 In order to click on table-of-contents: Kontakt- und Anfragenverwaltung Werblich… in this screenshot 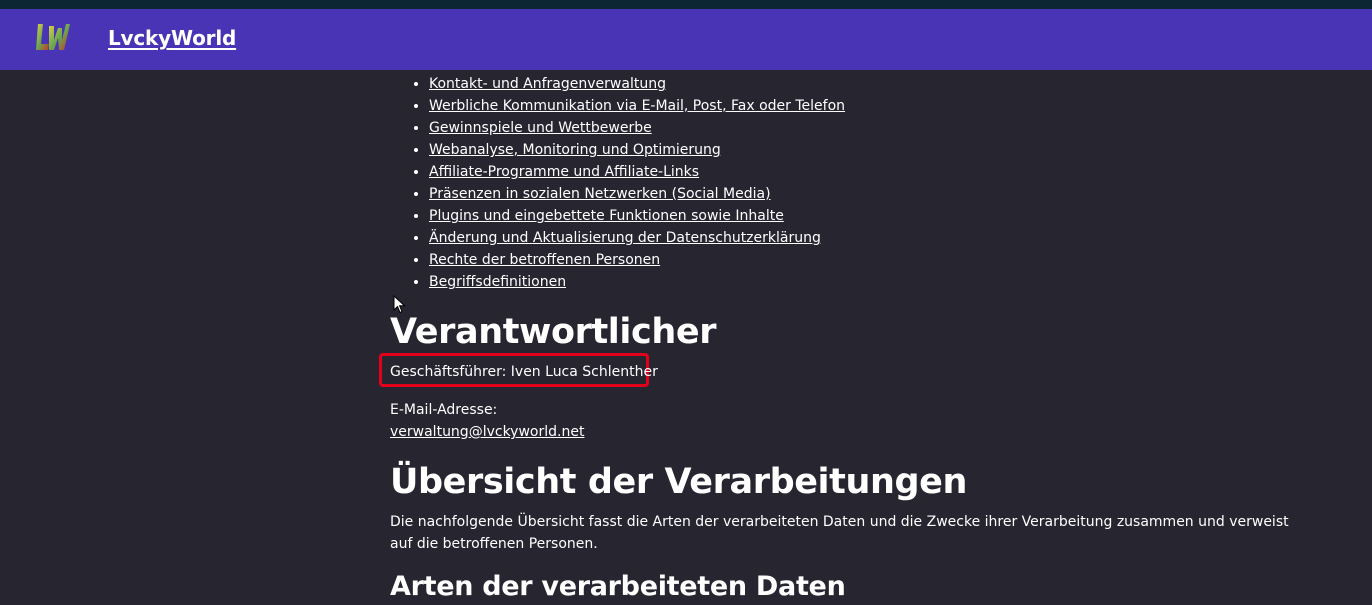, I will do `click(617, 183)`.